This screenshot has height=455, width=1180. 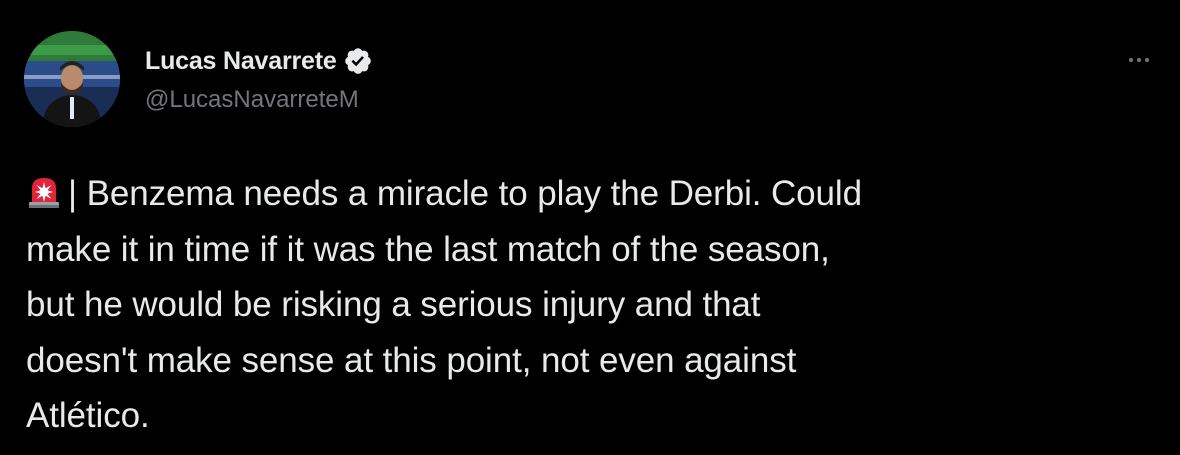 I want to click on author-avatar, so click(x=72, y=79).